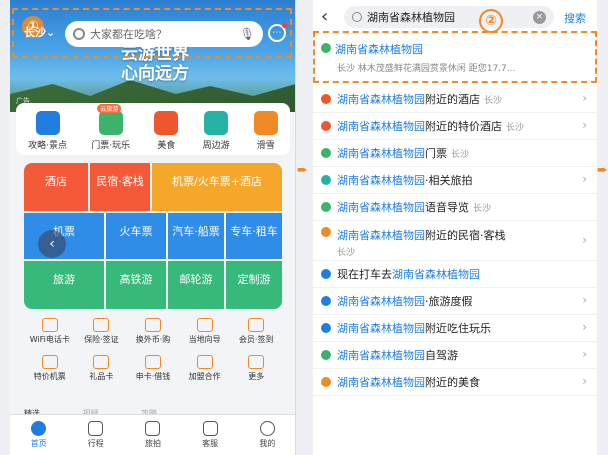 This screenshot has height=455, width=608. I want to click on suggestion-row: 湖南省森林植物园·相关旅拍 ›, so click(455, 180).